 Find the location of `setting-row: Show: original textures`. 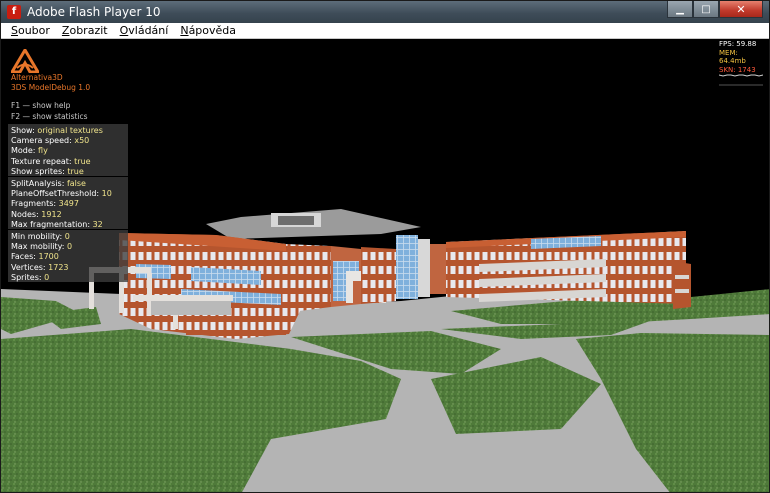

setting-row: Show: original textures is located at coordinates (68, 131).